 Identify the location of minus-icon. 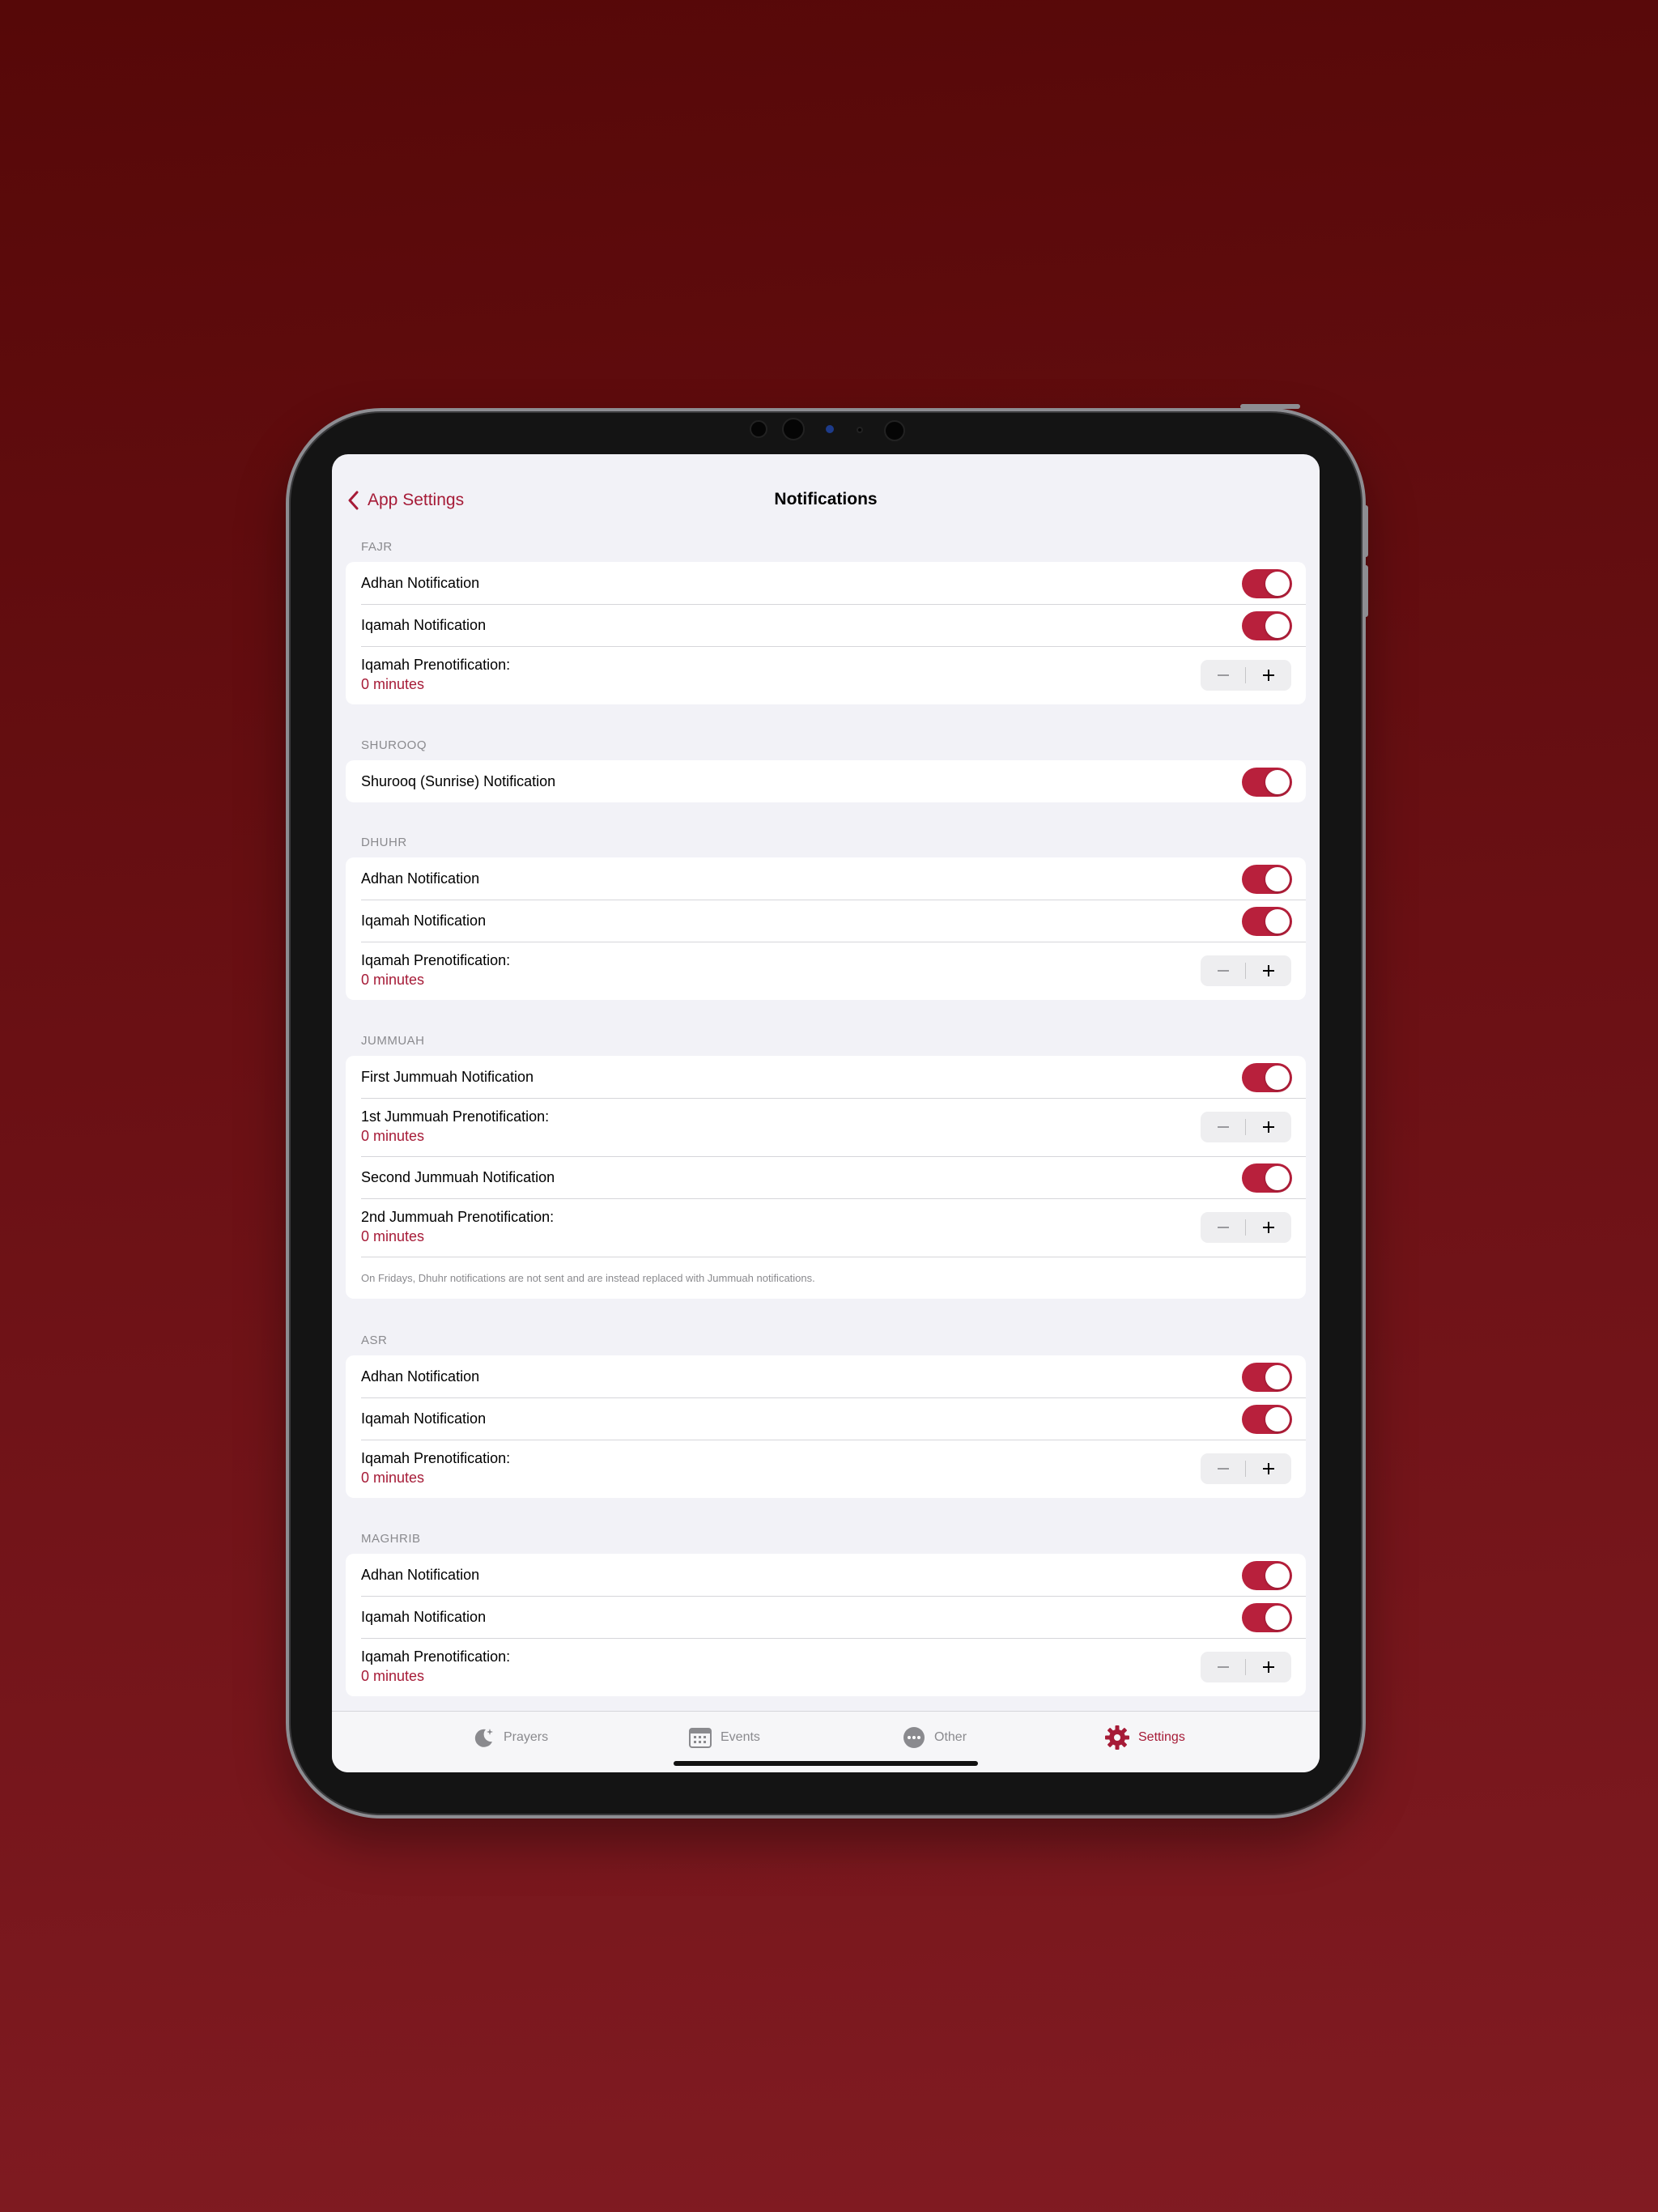
(1223, 675).